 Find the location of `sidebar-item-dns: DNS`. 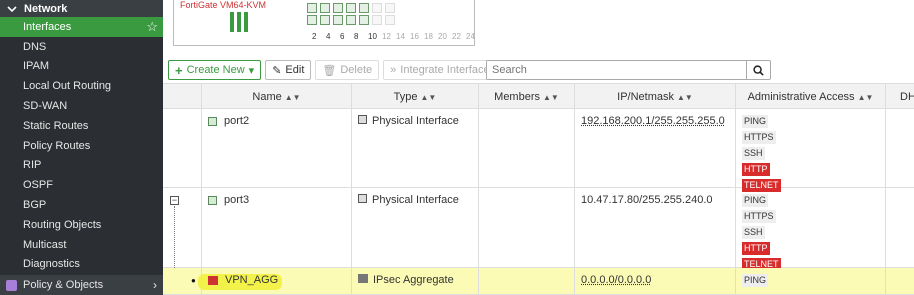

sidebar-item-dns: DNS is located at coordinates (81, 47).